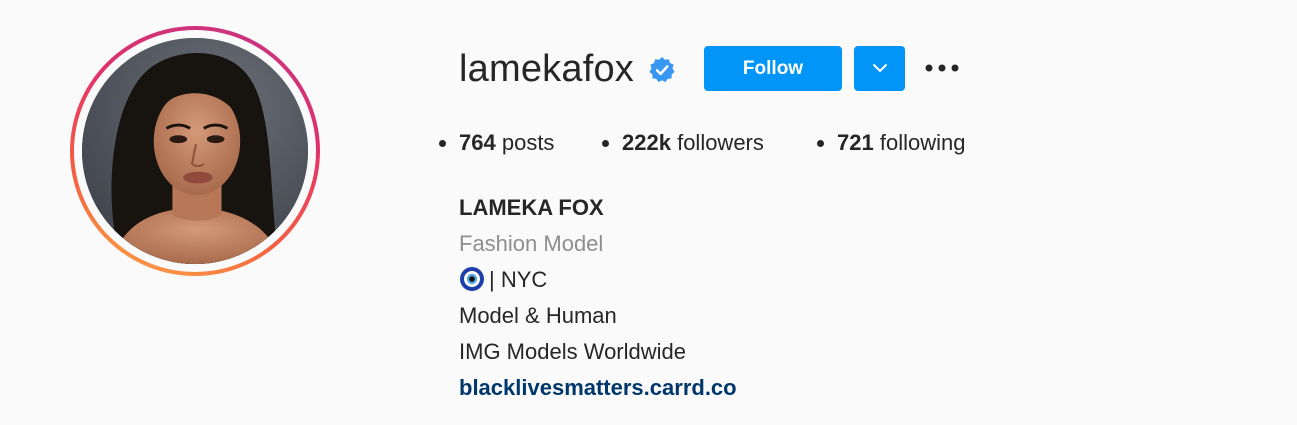 The width and height of the screenshot is (1297, 425). What do you see at coordinates (518, 279) in the screenshot?
I see `bio-location-text: | NYC` at bounding box center [518, 279].